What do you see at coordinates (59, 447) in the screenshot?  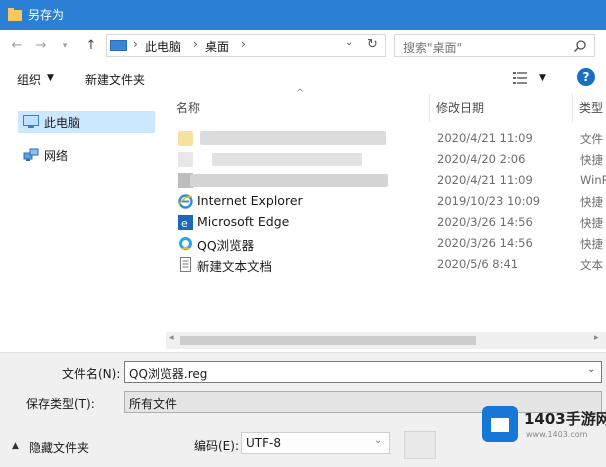 I see `hide-folders-button: 隐藏文件夹` at bounding box center [59, 447].